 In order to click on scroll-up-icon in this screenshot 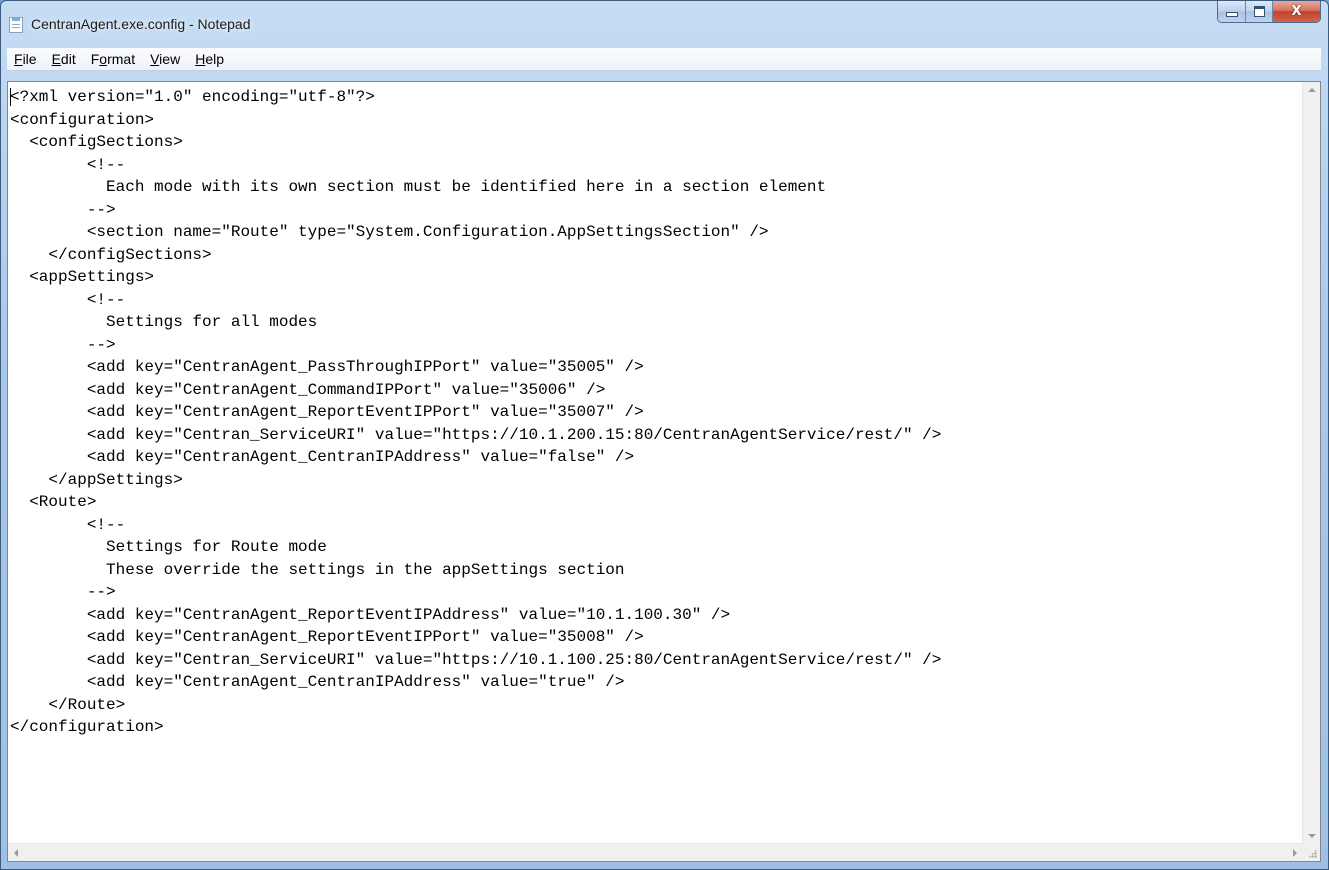, I will do `click(1312, 90)`.